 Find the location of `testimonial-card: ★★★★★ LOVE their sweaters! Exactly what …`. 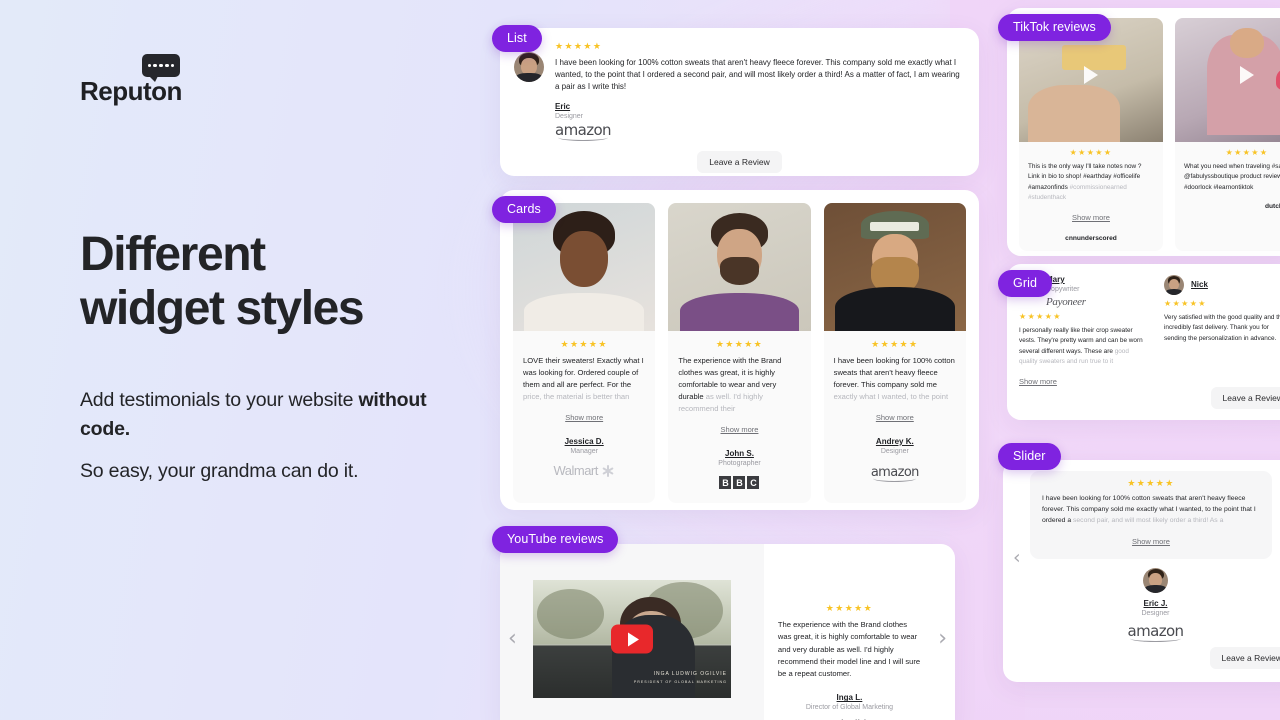

testimonial-card: ★★★★★ LOVE their sweaters! Exactly what … is located at coordinates (584, 353).